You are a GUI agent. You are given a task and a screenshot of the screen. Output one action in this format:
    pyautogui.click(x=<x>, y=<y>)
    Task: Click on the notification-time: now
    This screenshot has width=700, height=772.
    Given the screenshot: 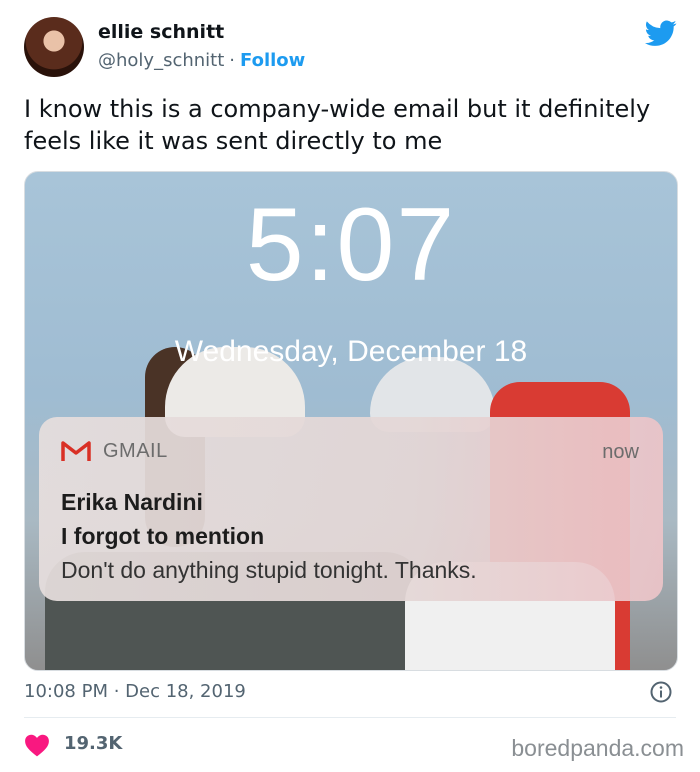 What is the action you would take?
    pyautogui.click(x=620, y=452)
    